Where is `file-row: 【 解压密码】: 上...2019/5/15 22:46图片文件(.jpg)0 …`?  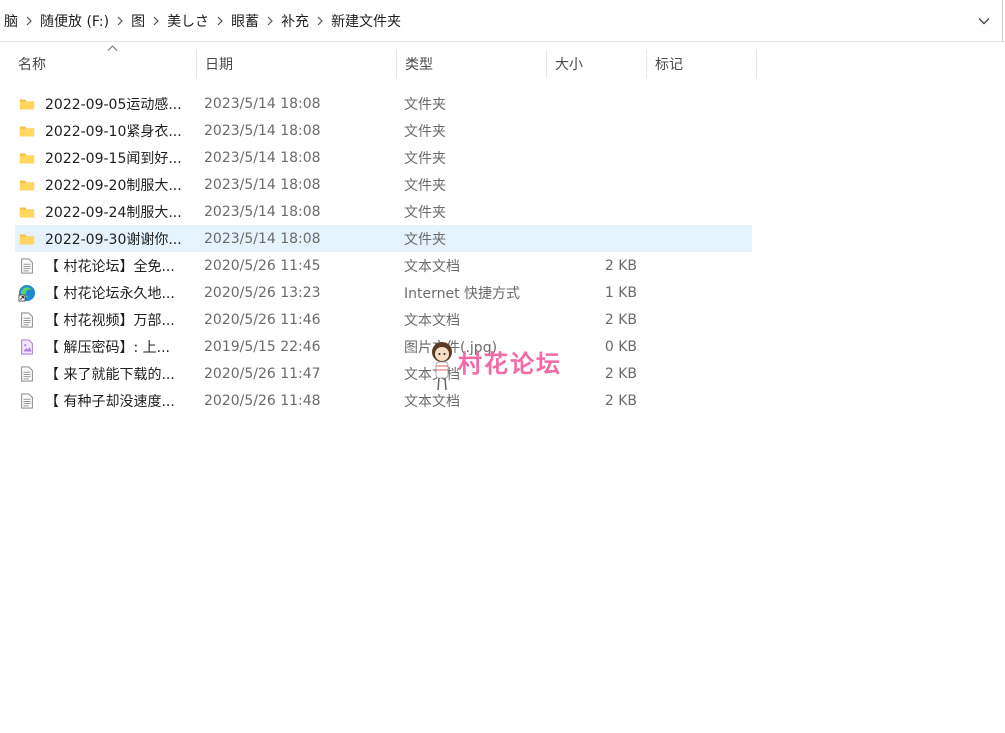 file-row: 【 解压密码】: 上...2019/5/15 22:46图片文件(.jpg)0 … is located at coordinates (383, 346).